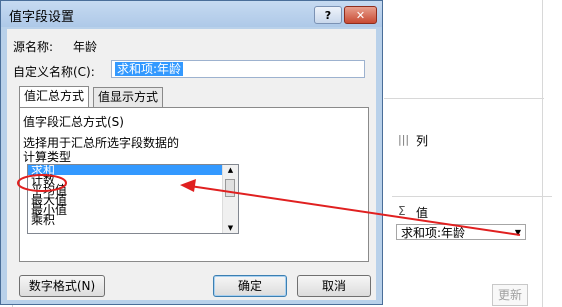  Describe the element at coordinates (230, 199) in the screenshot. I see `list-scrollbar: ▲ ▼` at that location.